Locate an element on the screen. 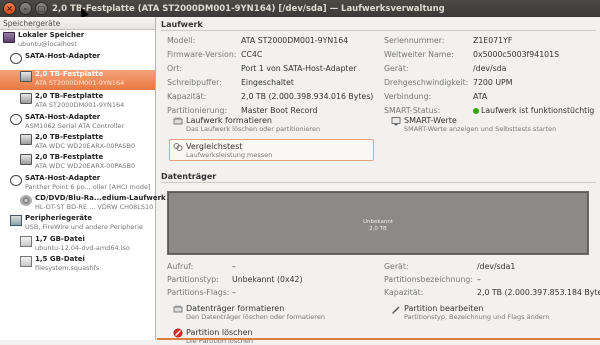 Image resolution: width=600 pixels, height=345 pixels. status-ok-icon is located at coordinates (476, 110).